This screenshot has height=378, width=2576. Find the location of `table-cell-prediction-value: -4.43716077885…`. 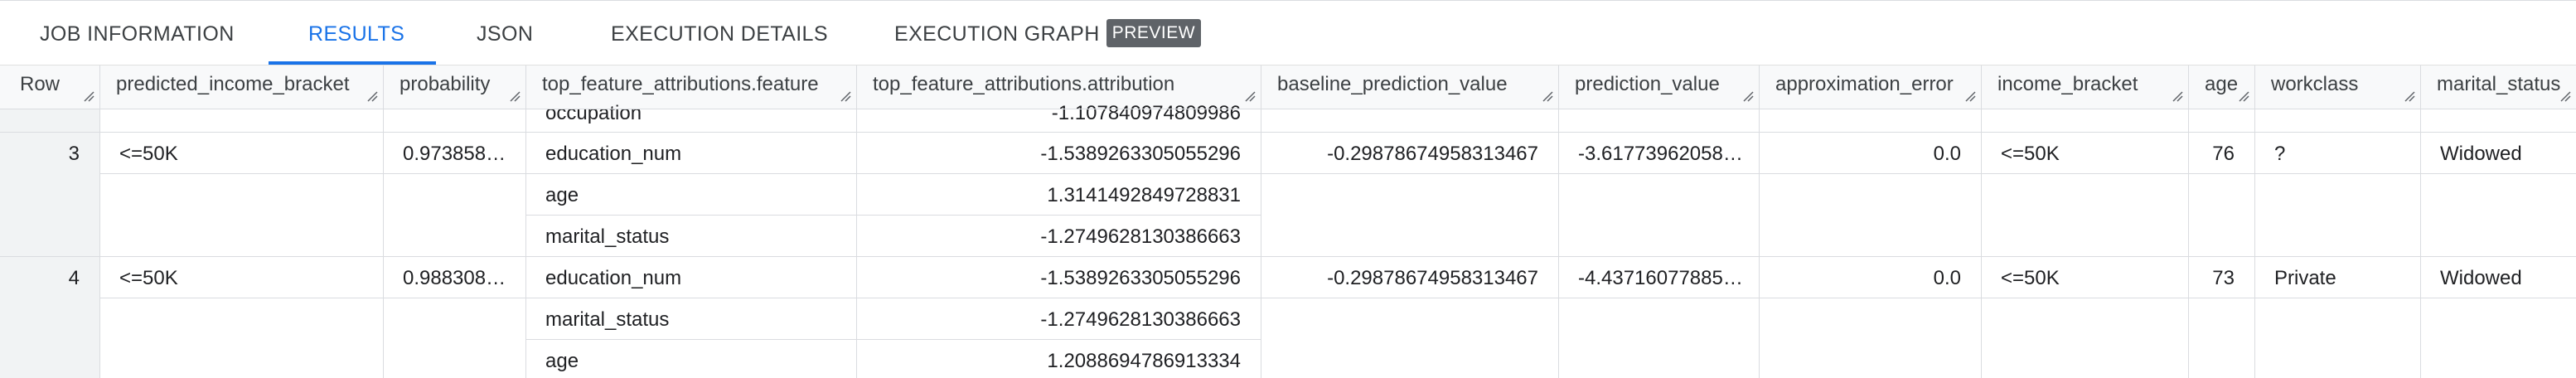

table-cell-prediction-value: -4.43716077885… is located at coordinates (1660, 278).